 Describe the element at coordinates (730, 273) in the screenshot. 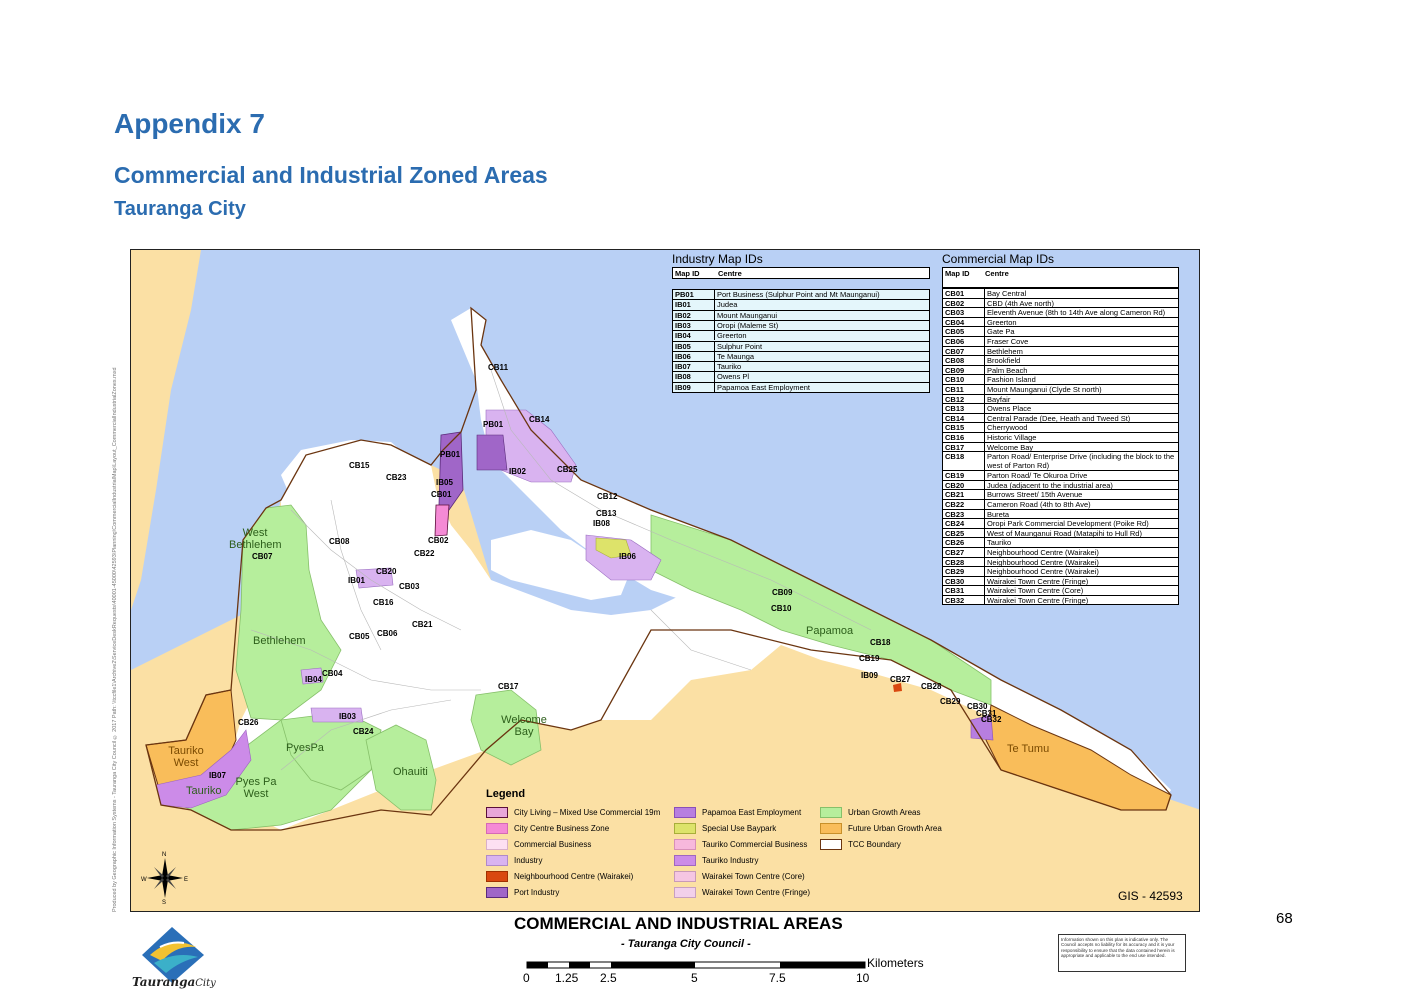

I see `industry-col-centre: Centre` at that location.